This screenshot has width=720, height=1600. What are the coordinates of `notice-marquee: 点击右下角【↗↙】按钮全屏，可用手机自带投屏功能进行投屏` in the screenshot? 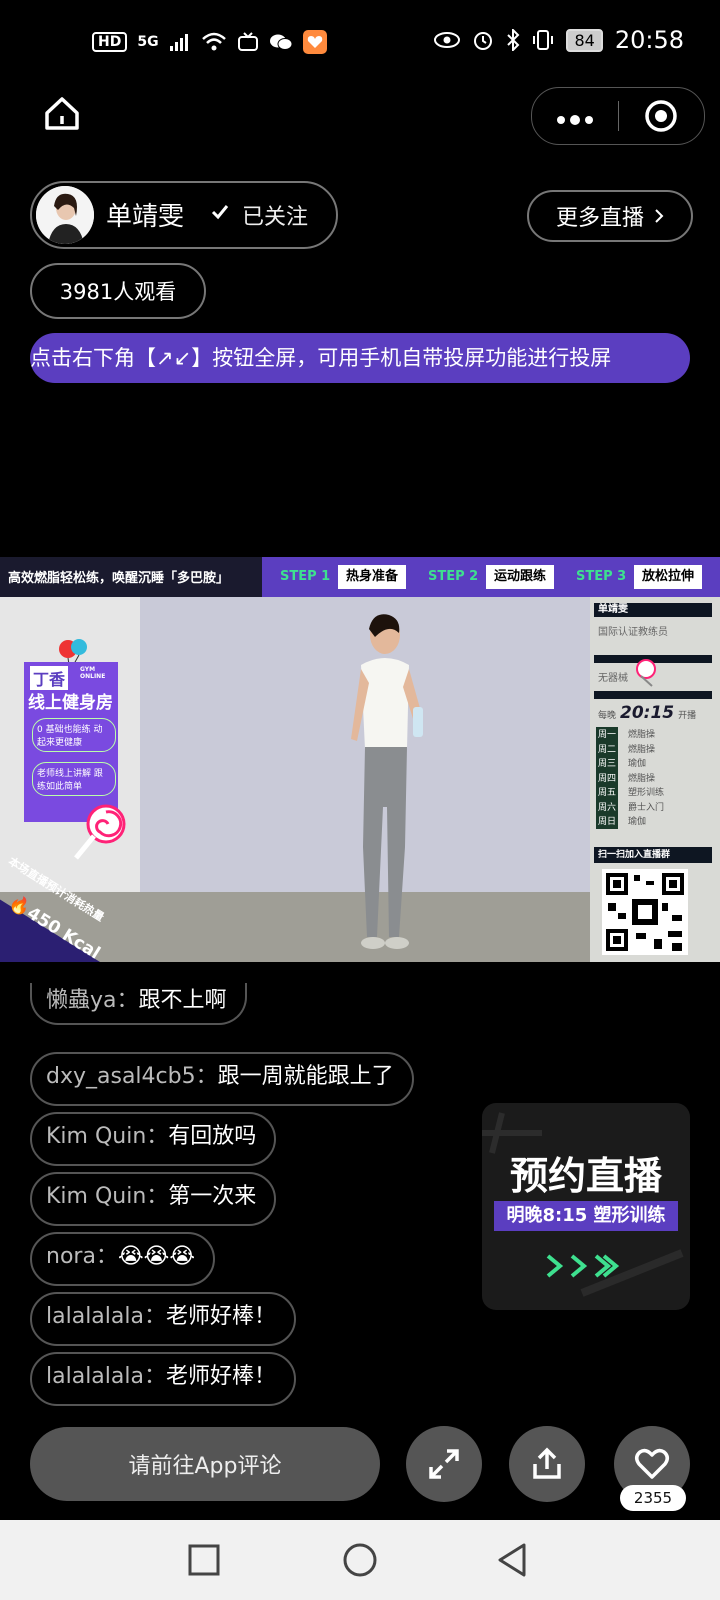 It's located at (360, 358).